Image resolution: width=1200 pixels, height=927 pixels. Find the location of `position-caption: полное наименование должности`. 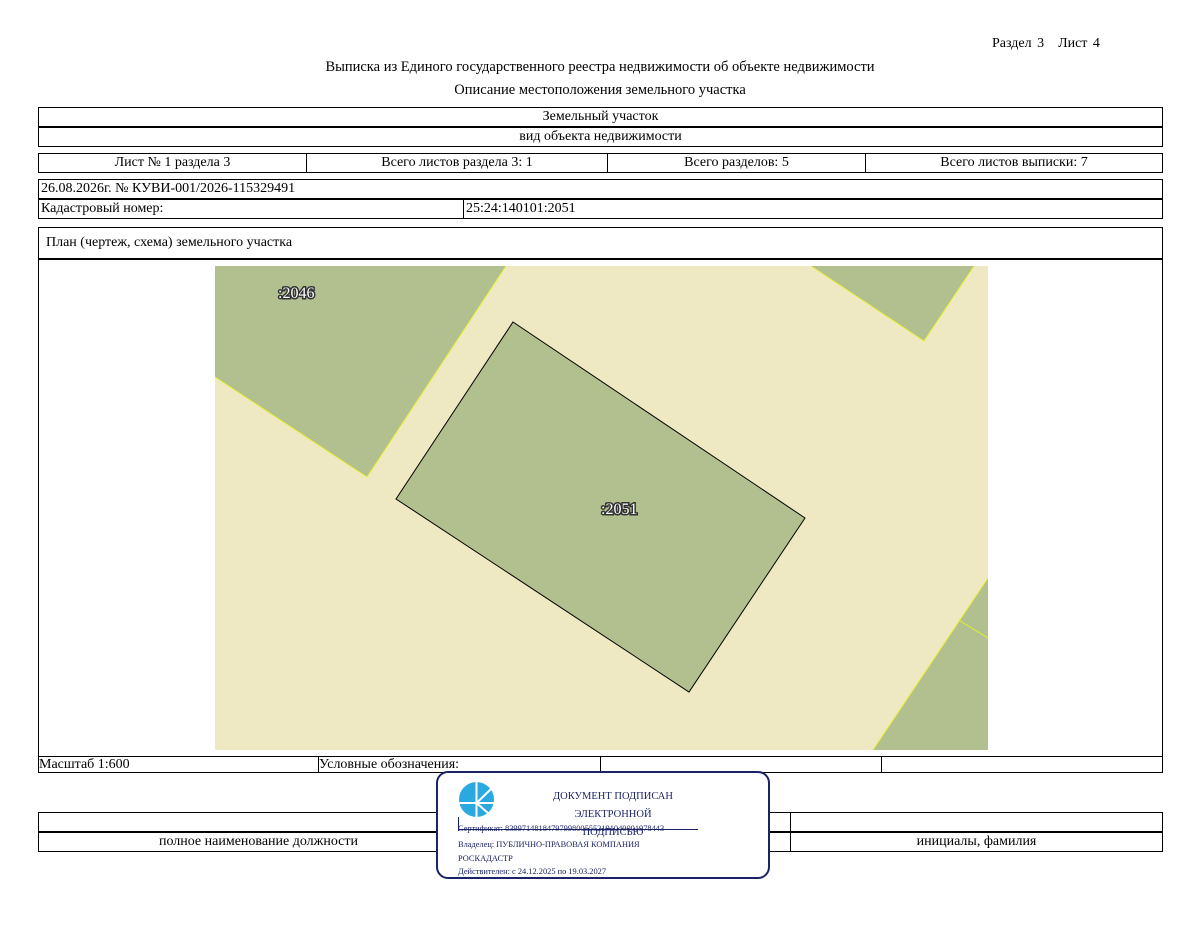

position-caption: полное наименование должности is located at coordinates (259, 842).